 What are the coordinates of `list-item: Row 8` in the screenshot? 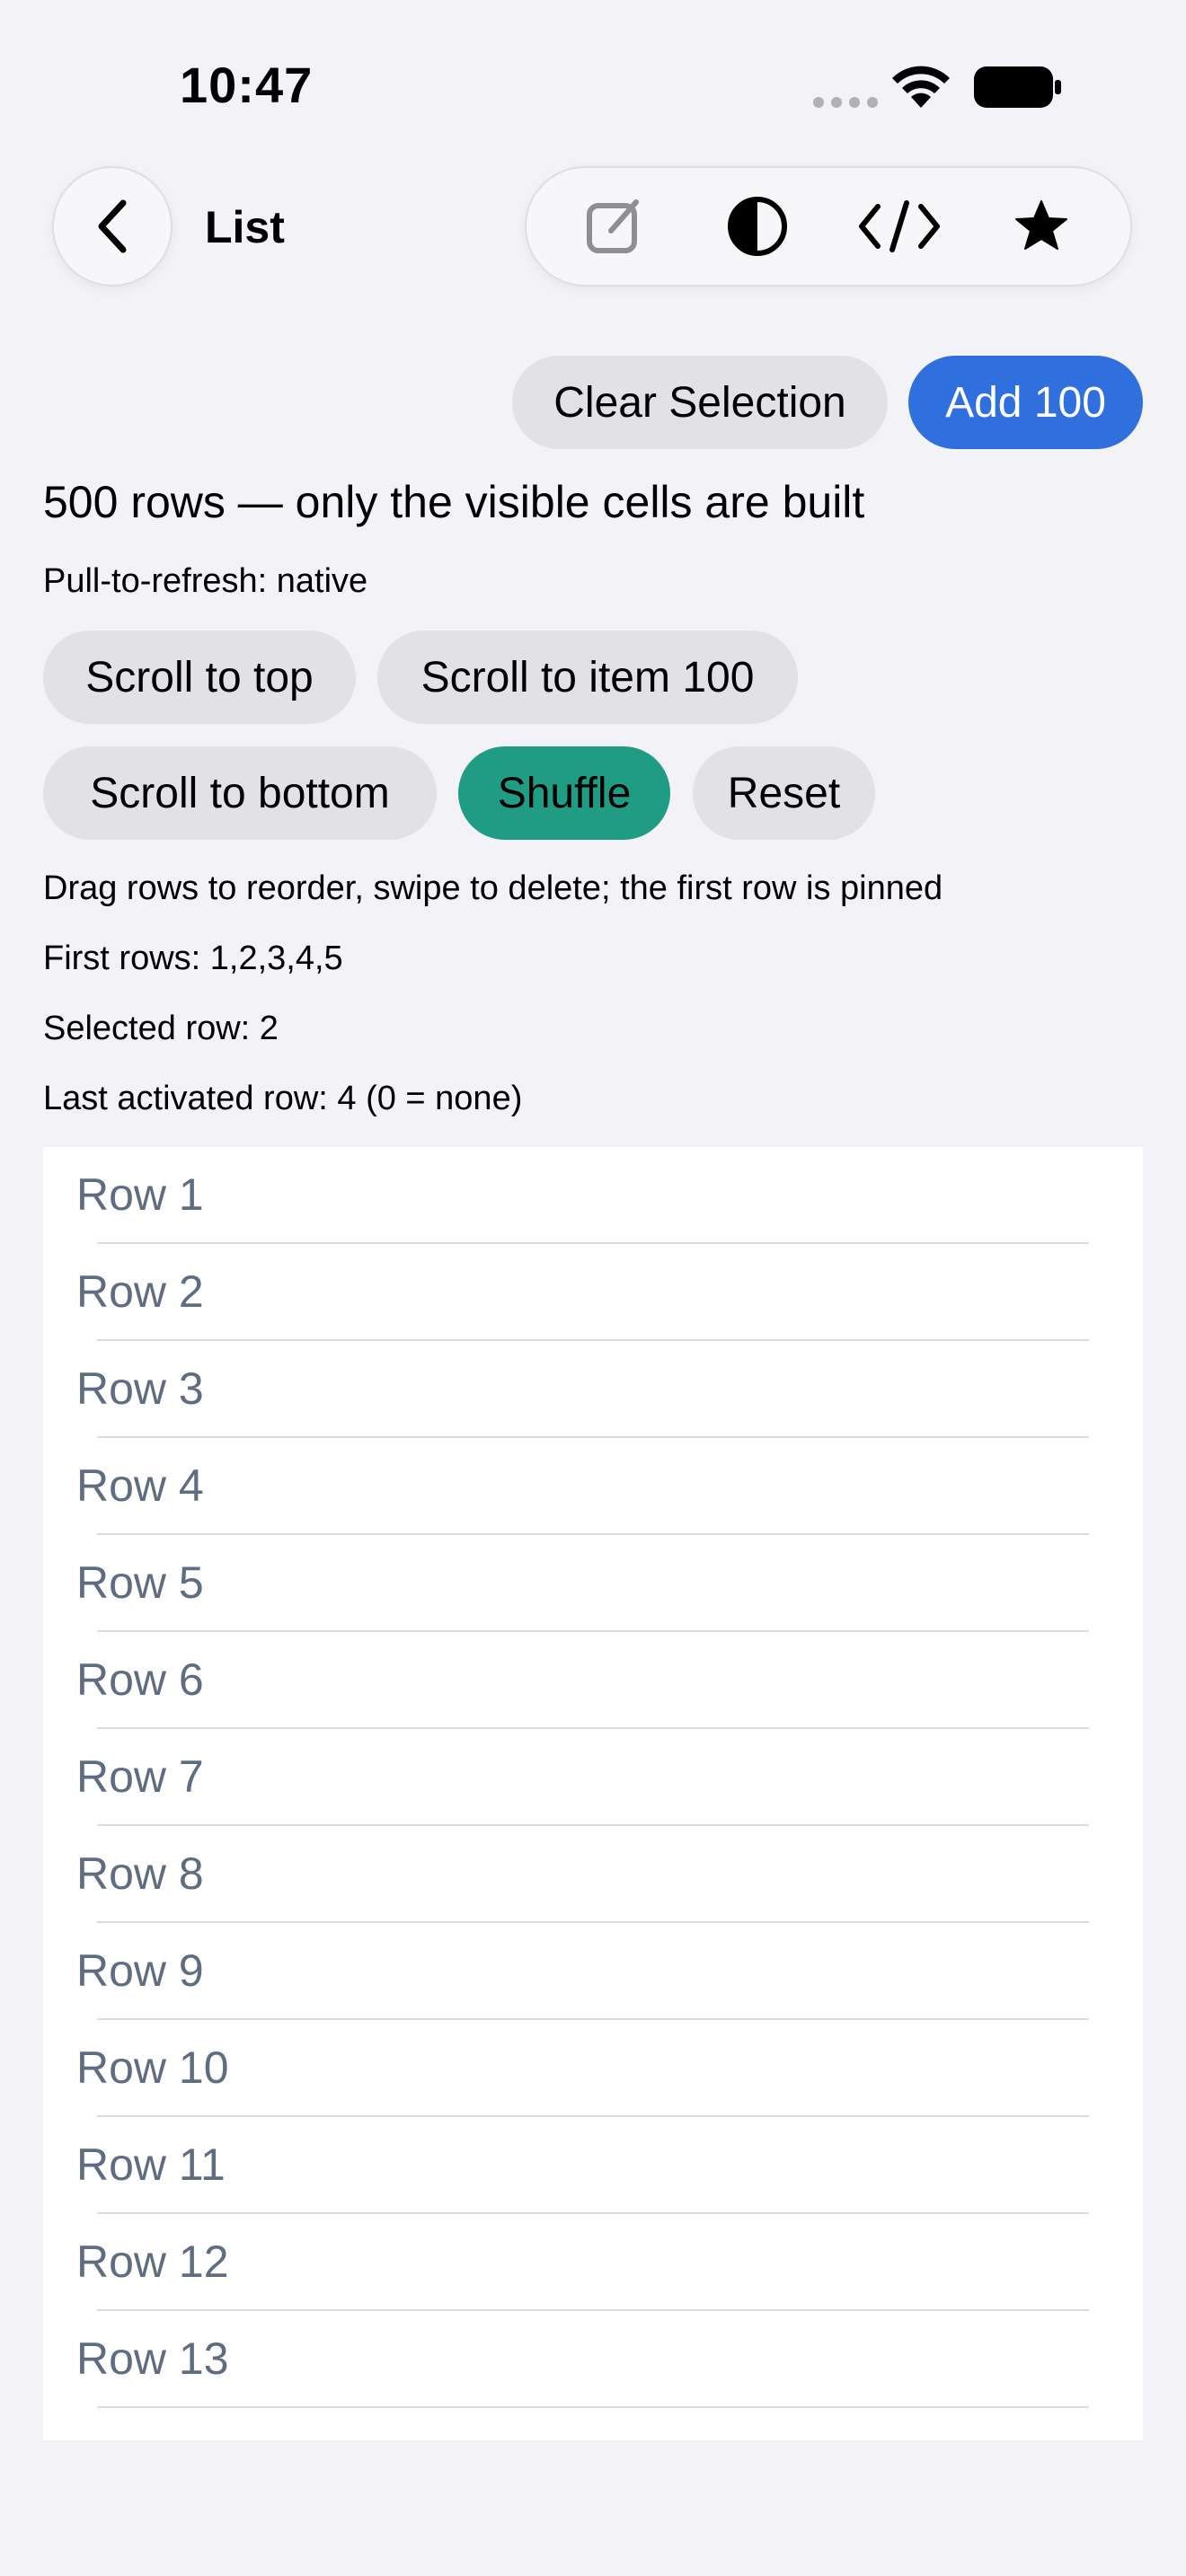 It's located at (593, 1874).